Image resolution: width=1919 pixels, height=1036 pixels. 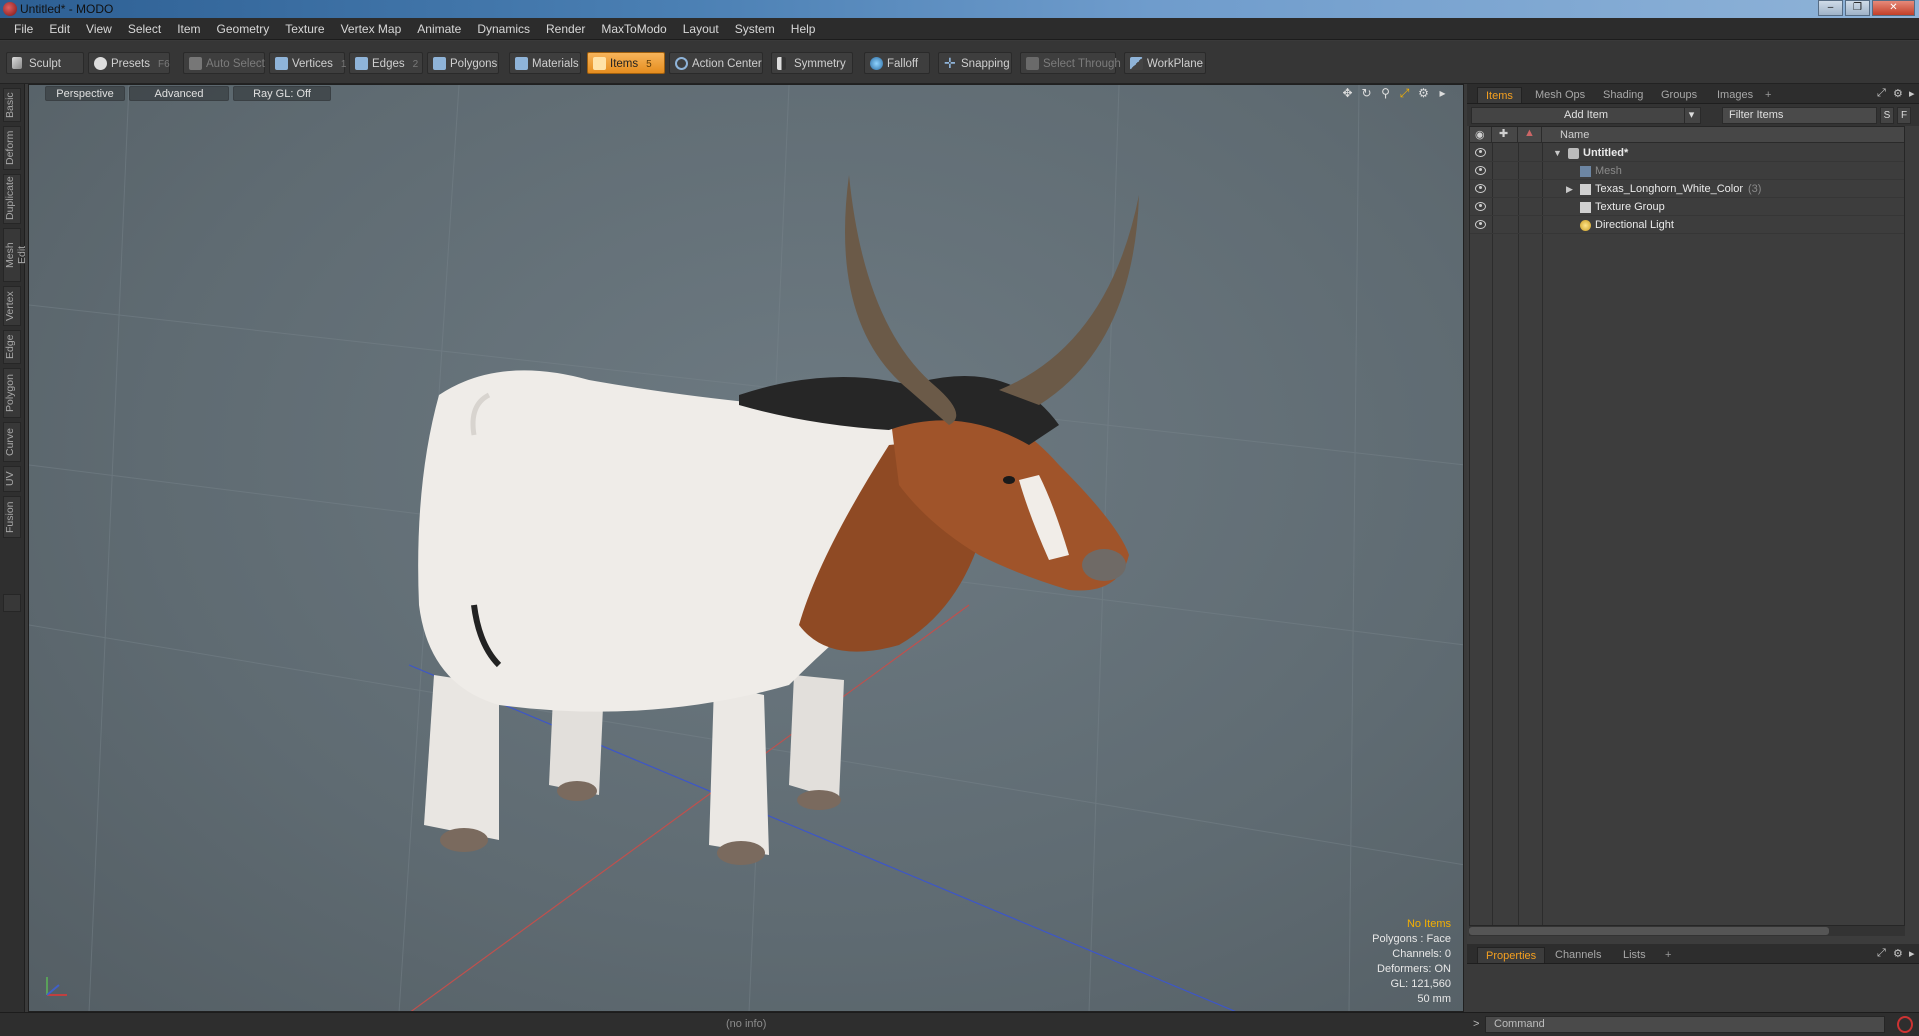 What do you see at coordinates (1685, 1024) in the screenshot?
I see `command-input: Command` at bounding box center [1685, 1024].